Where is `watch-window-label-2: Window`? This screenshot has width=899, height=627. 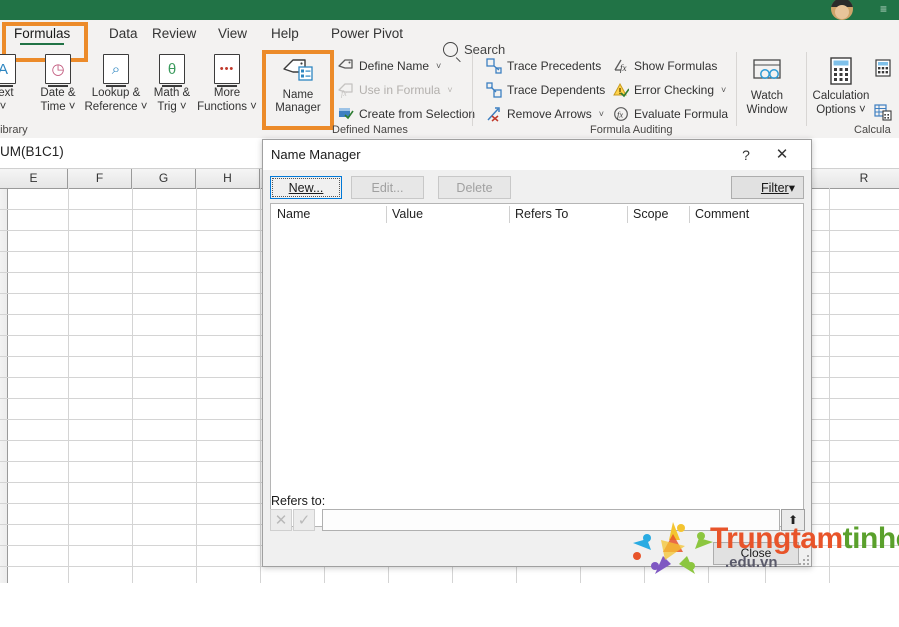 watch-window-label-2: Window is located at coordinates (767, 110).